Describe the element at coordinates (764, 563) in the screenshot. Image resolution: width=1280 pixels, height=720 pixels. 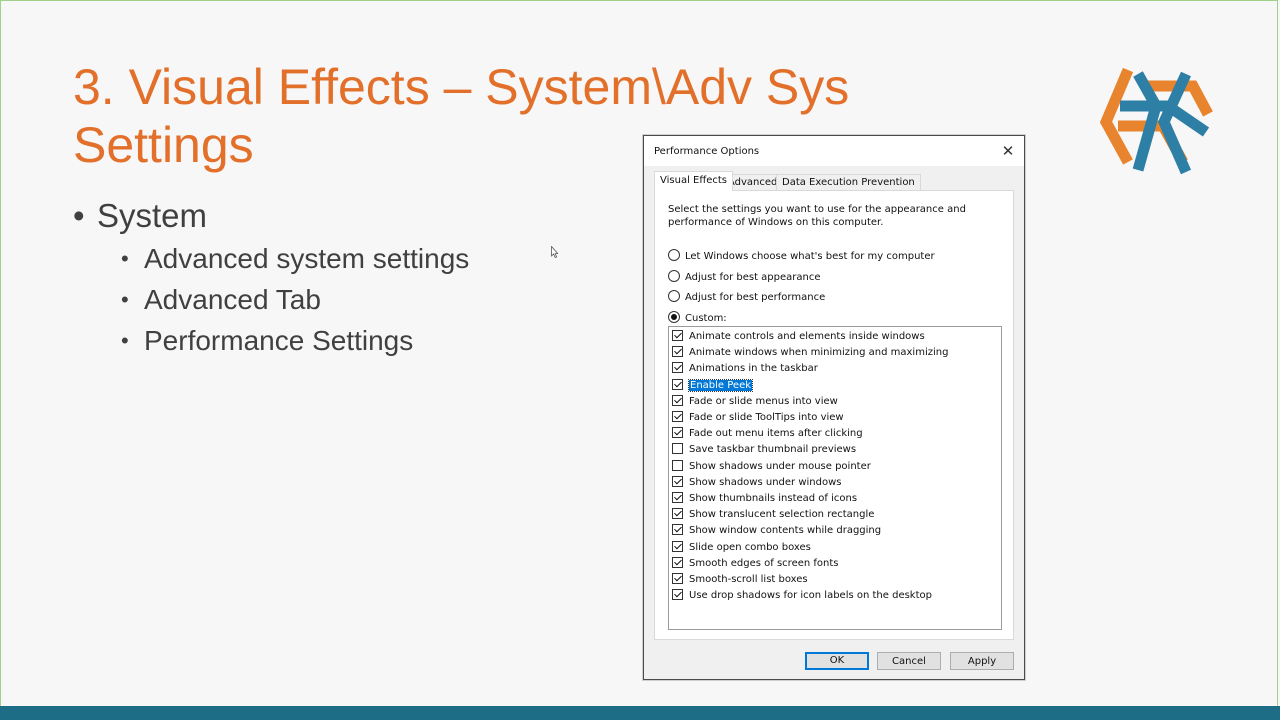
I see `effect-label: Smooth edges of screen fonts` at that location.